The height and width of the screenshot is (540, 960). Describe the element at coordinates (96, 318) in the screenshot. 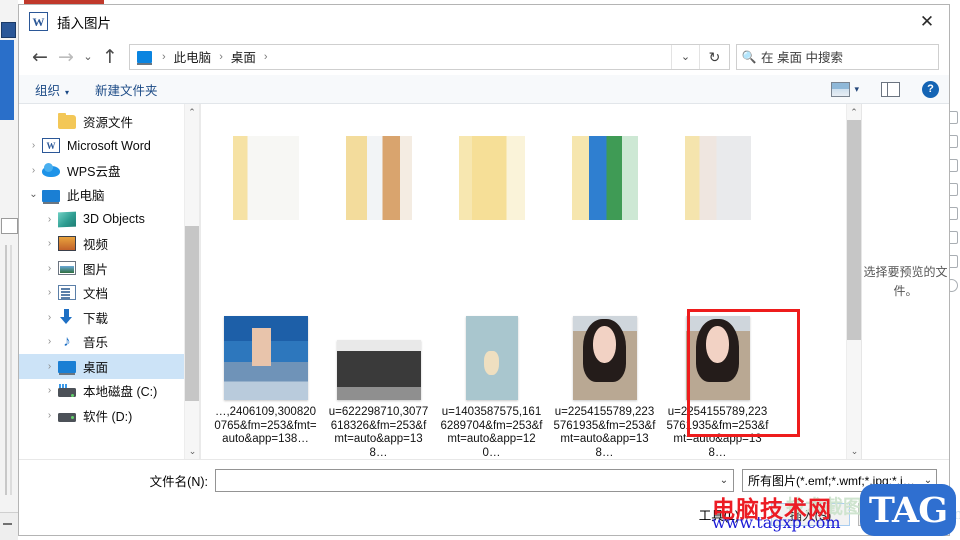

I see `tree-item-label: 下载` at that location.